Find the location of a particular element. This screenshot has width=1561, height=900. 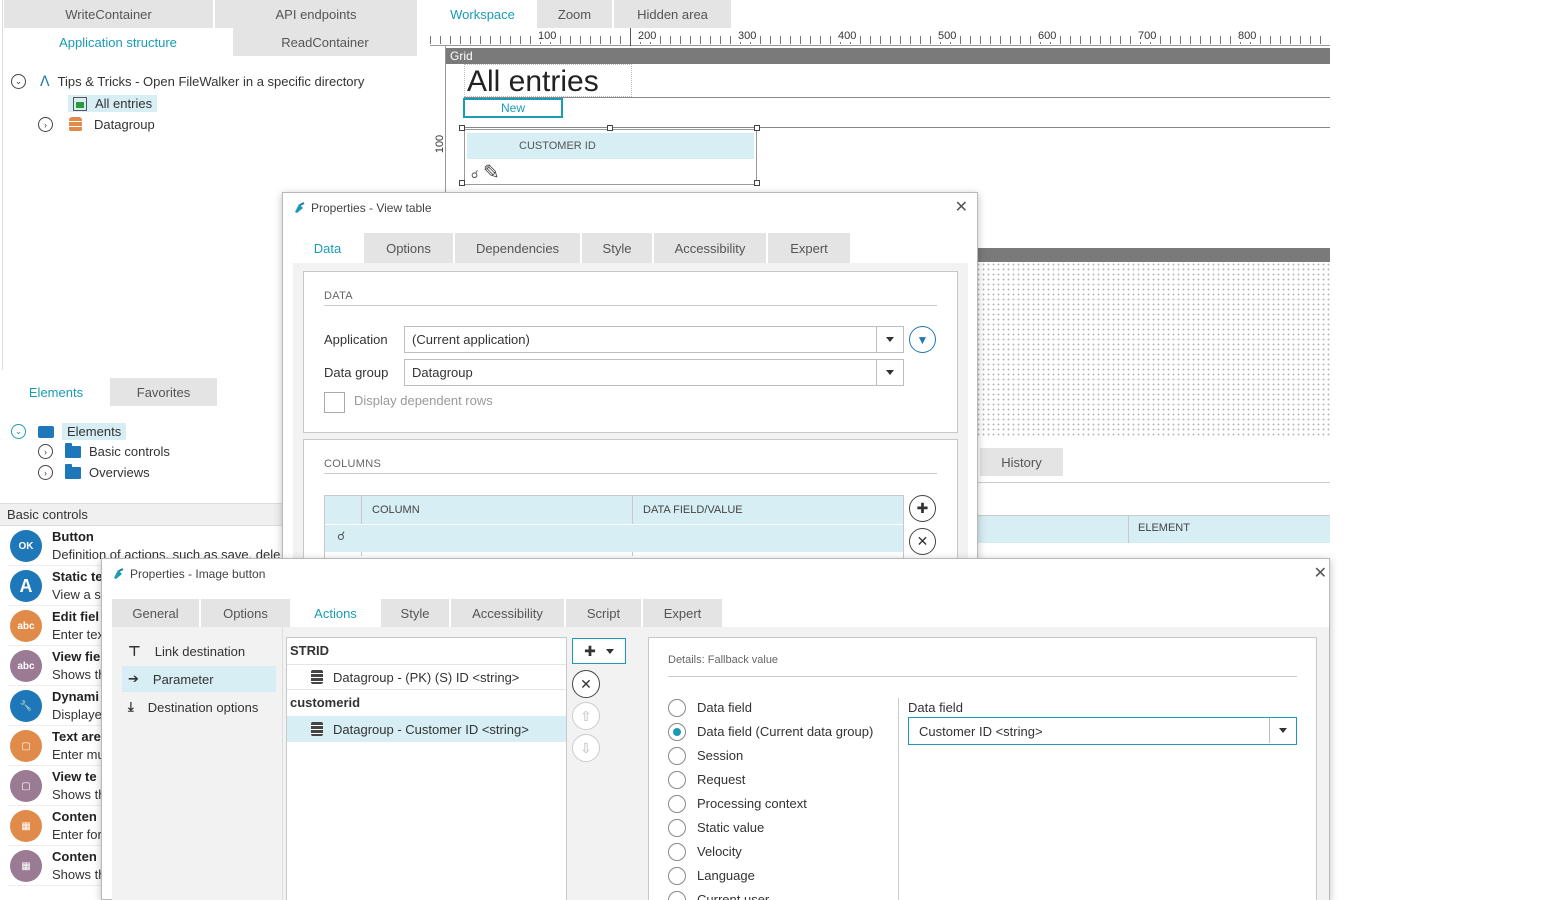

application-select: (Current application) is located at coordinates (654, 339).